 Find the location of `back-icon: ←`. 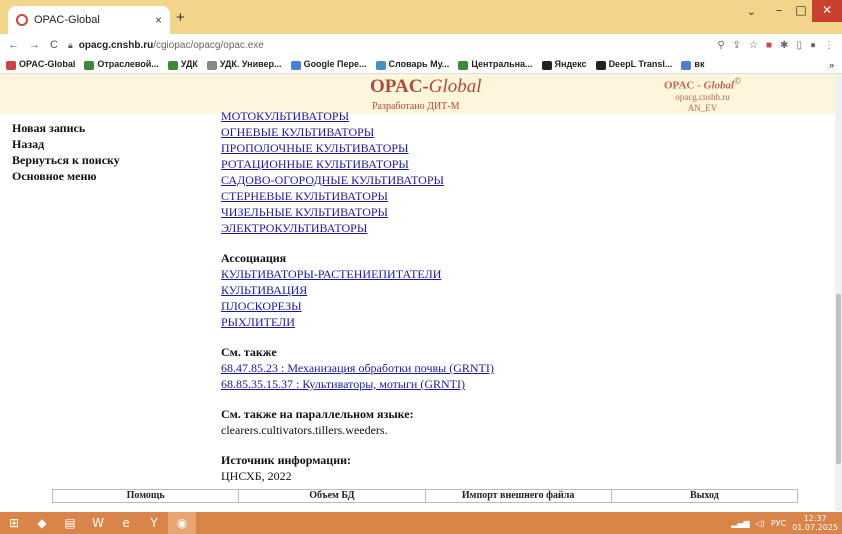

back-icon: ← is located at coordinates (13, 45).